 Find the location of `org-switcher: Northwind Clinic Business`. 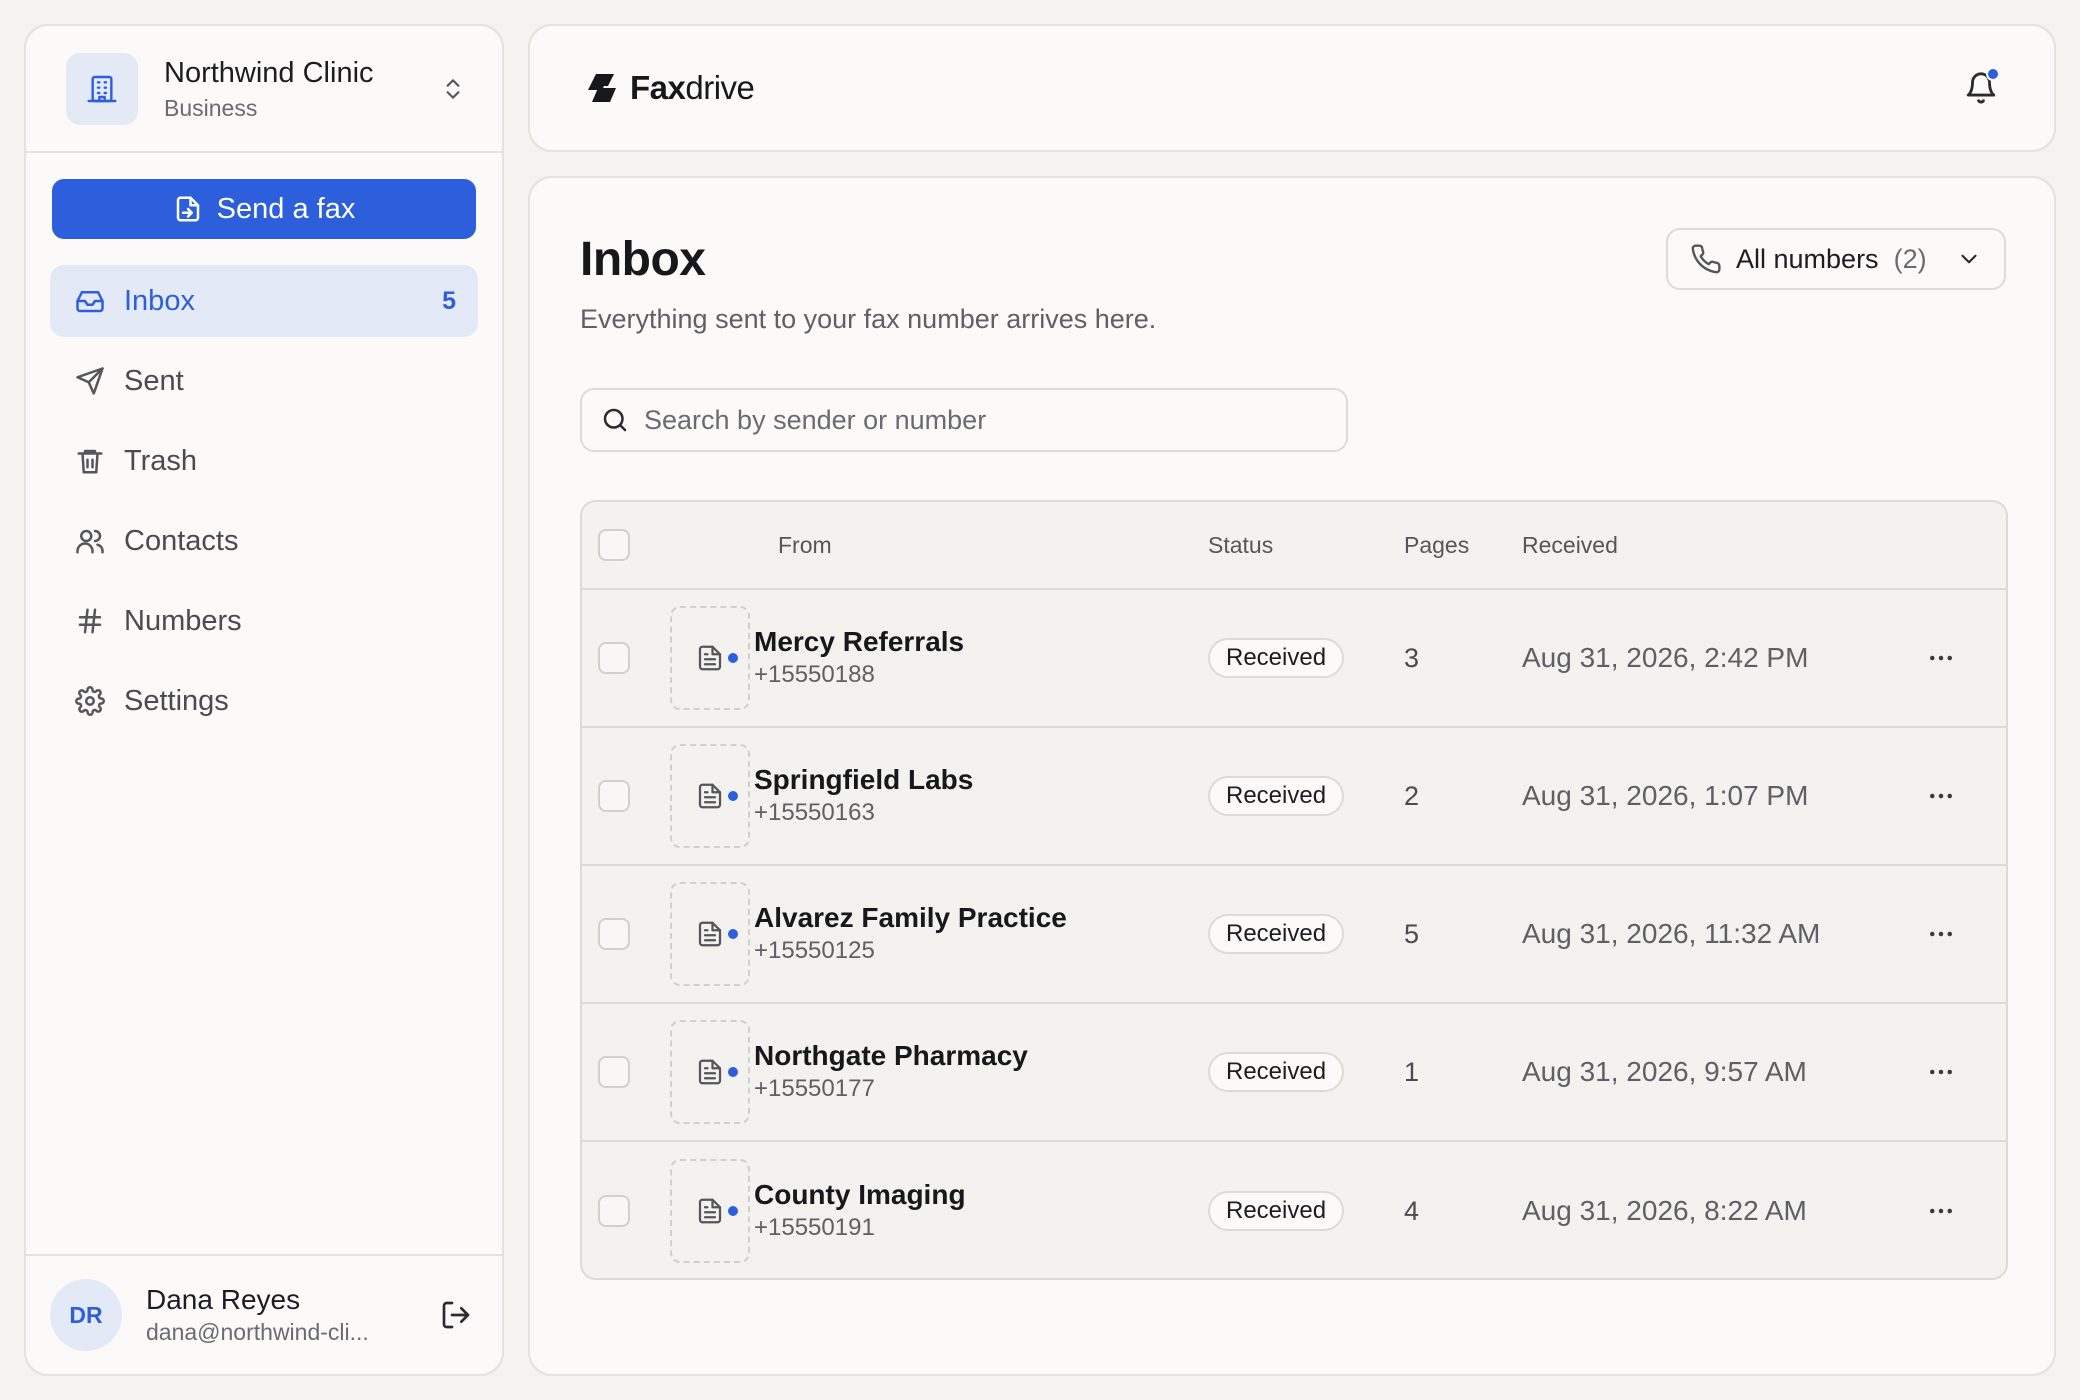

org-switcher: Northwind Clinic Business is located at coordinates (264, 89).